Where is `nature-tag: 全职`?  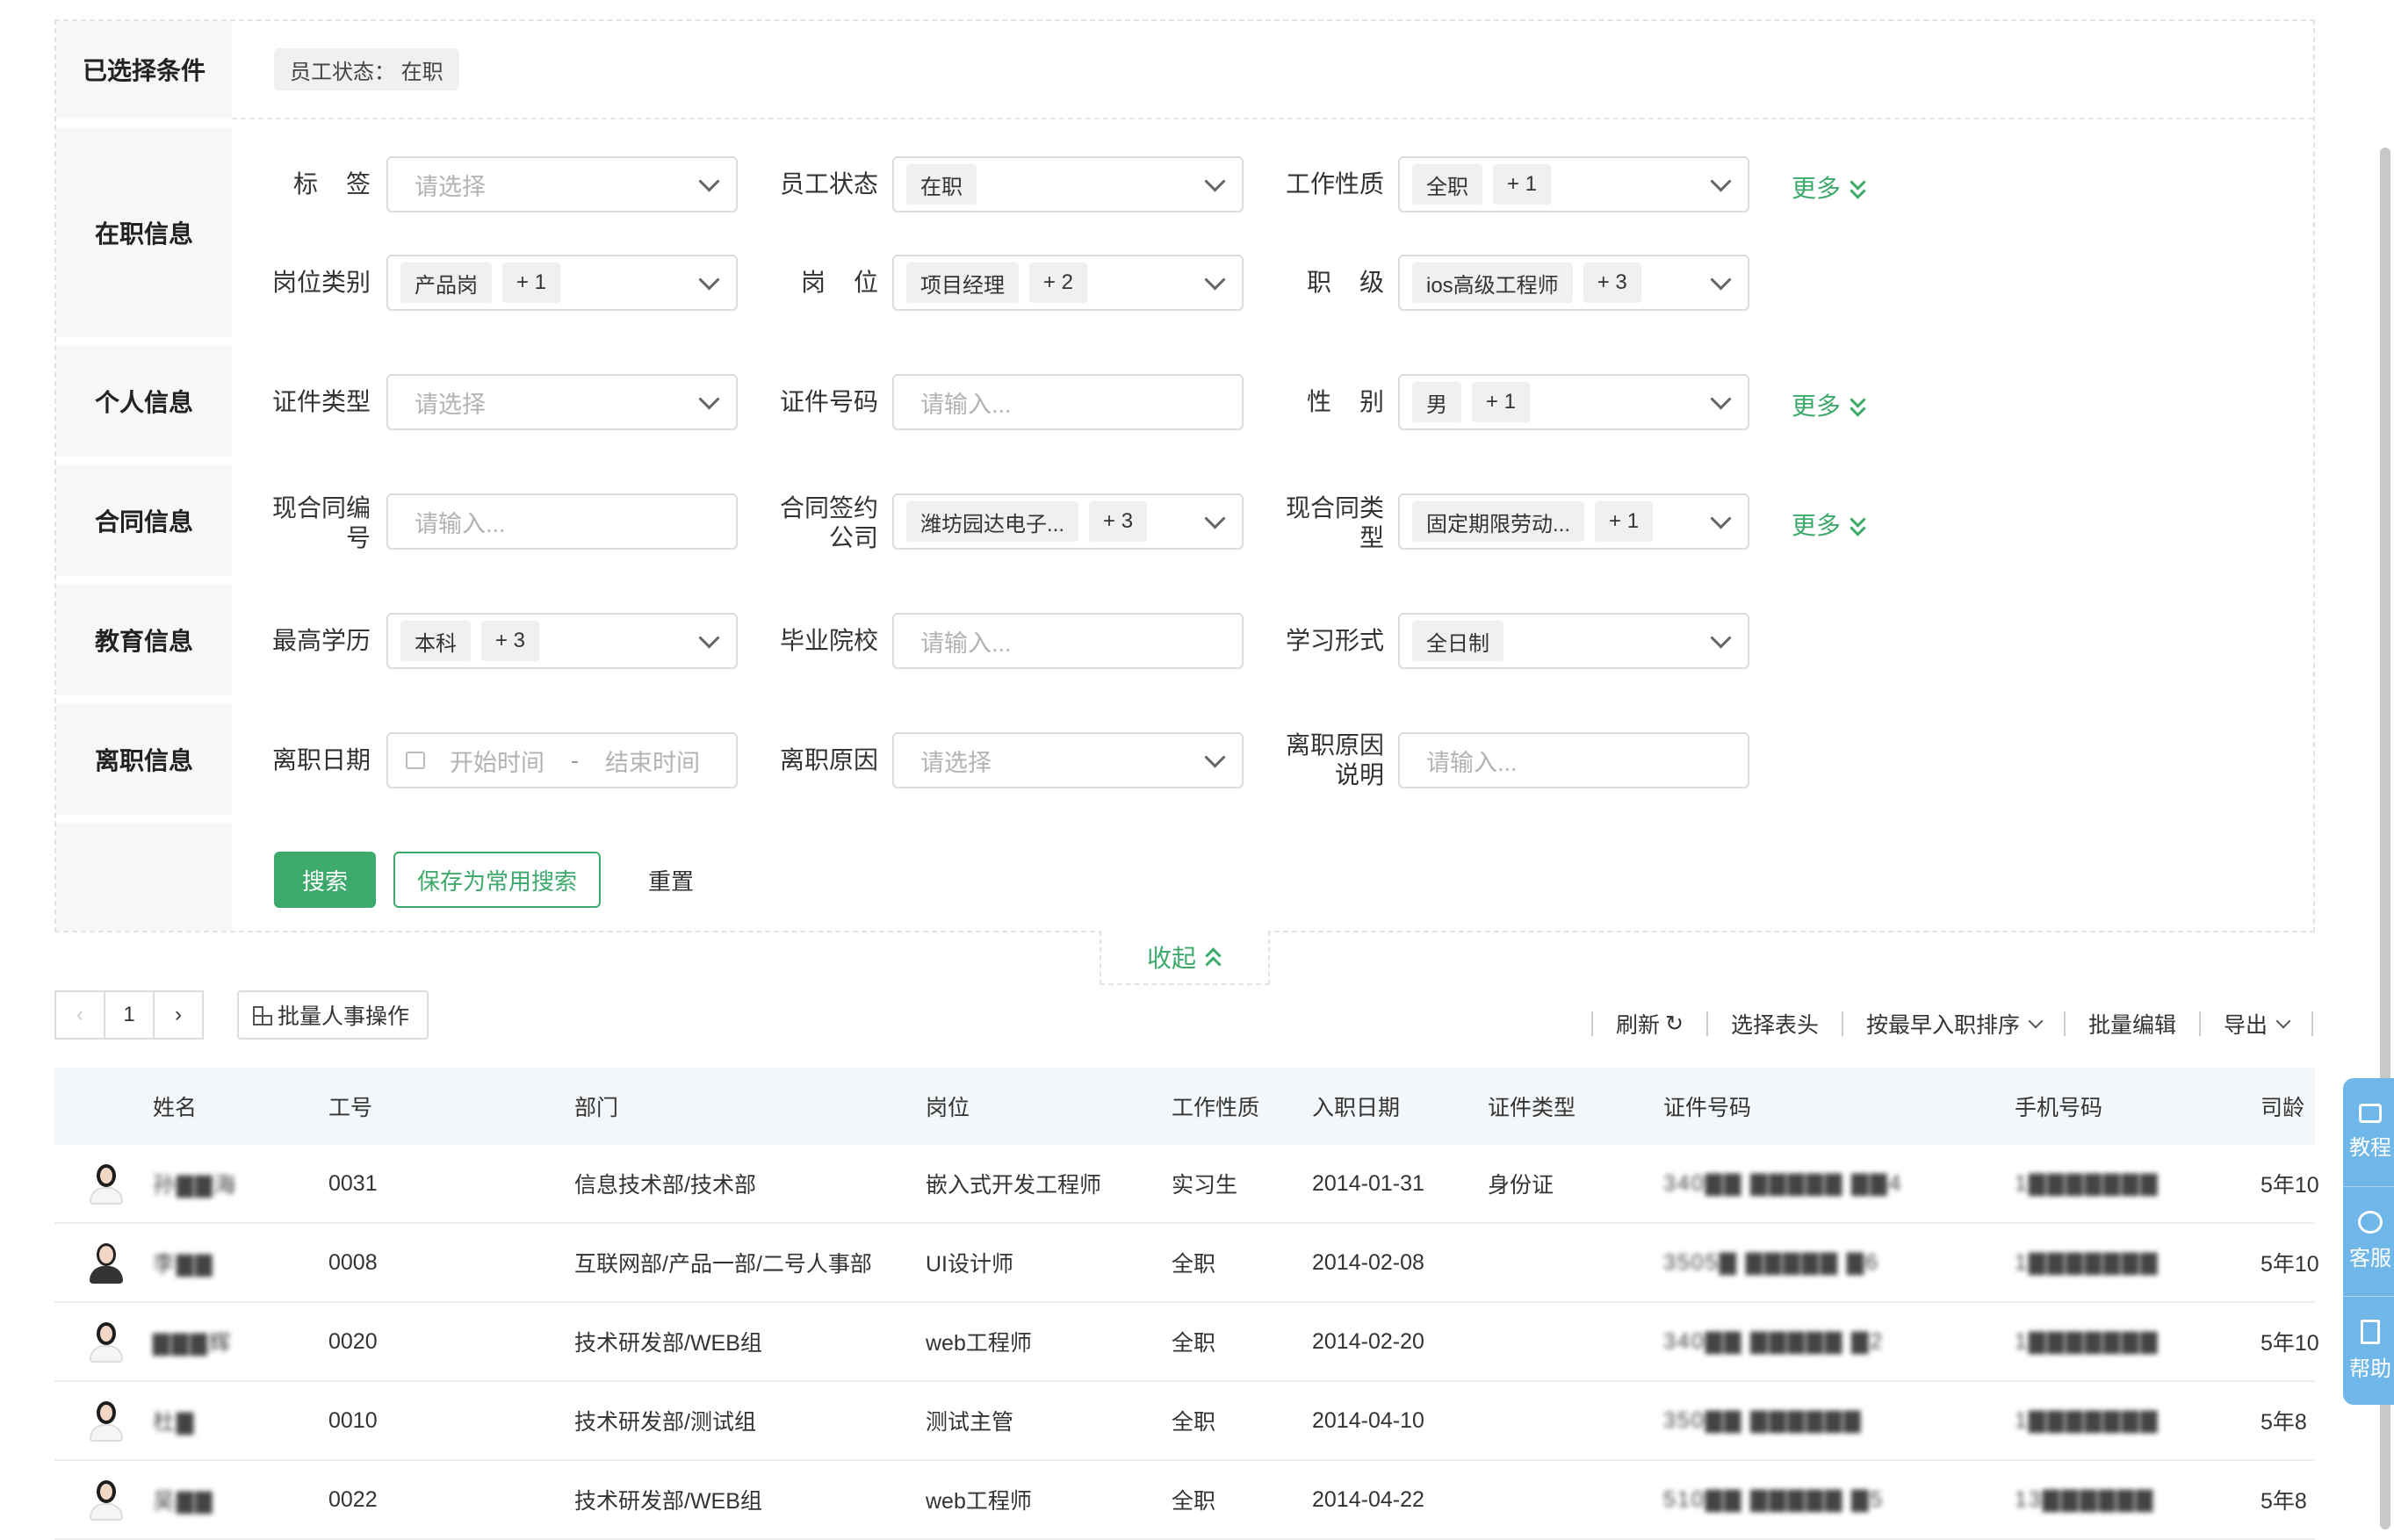 nature-tag: 全职 is located at coordinates (1447, 184).